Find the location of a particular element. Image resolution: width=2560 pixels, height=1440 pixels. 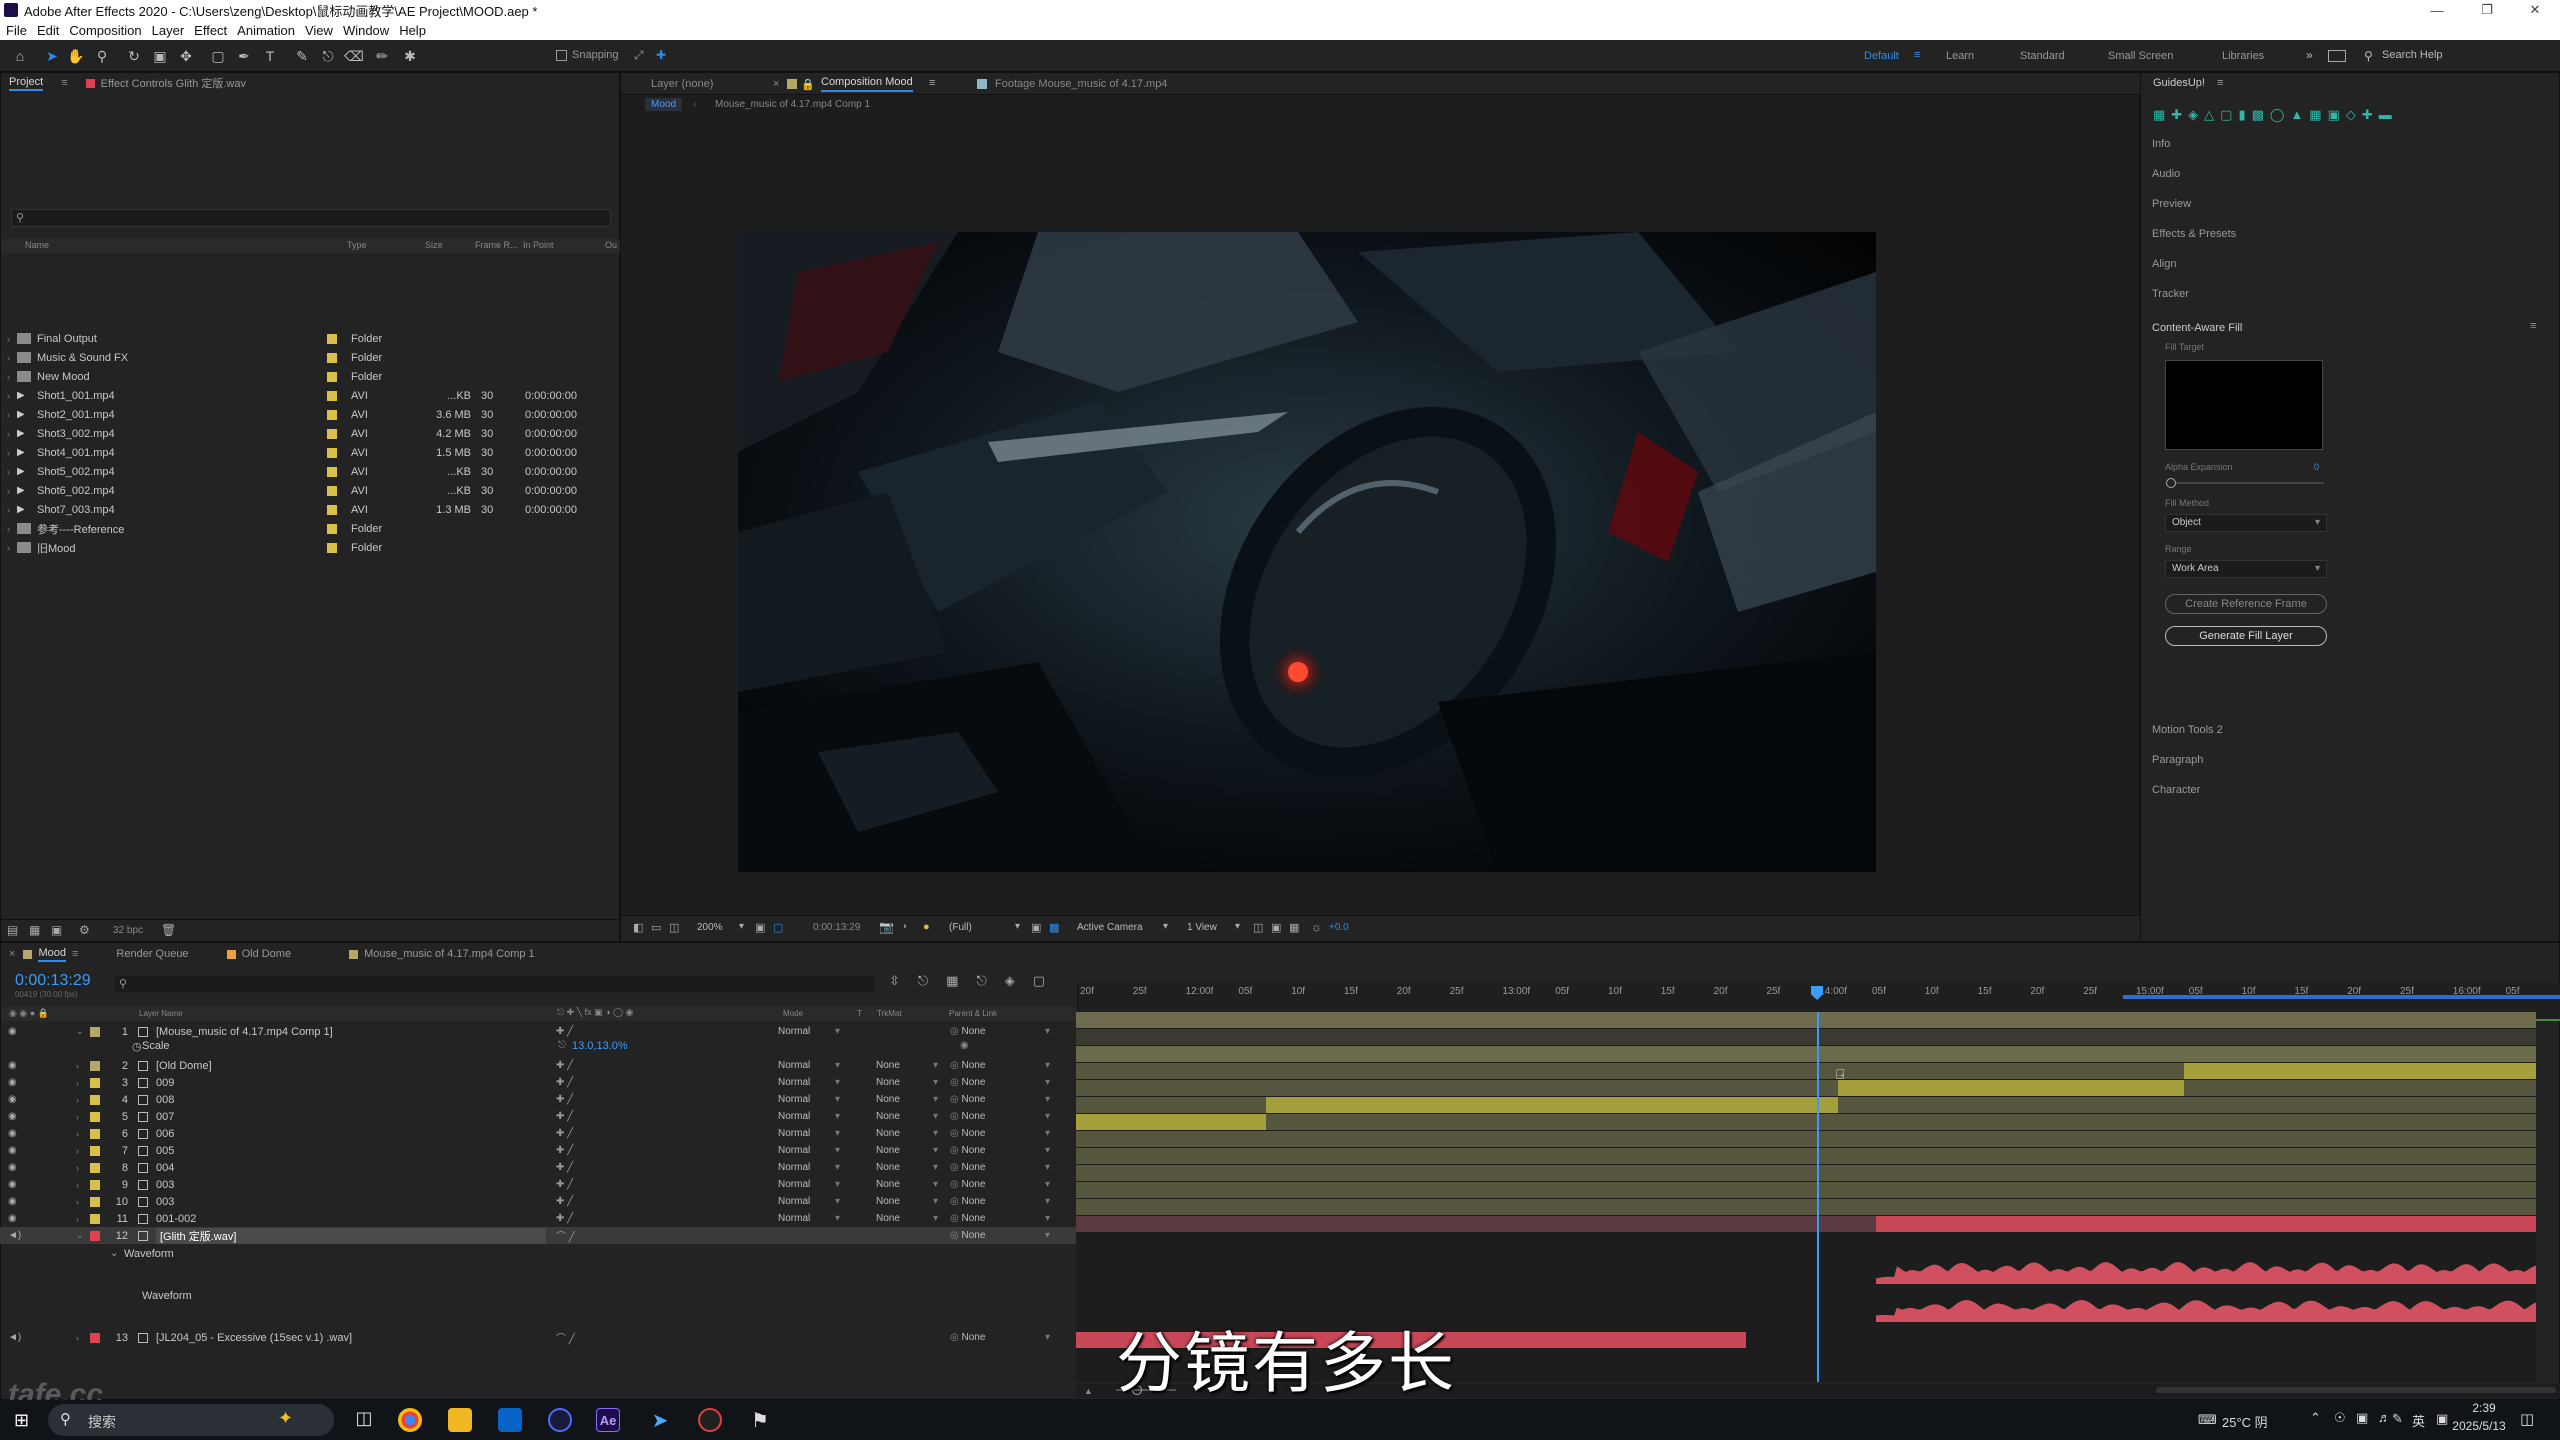

menu-icon: ≡ is located at coordinates (64, 83).